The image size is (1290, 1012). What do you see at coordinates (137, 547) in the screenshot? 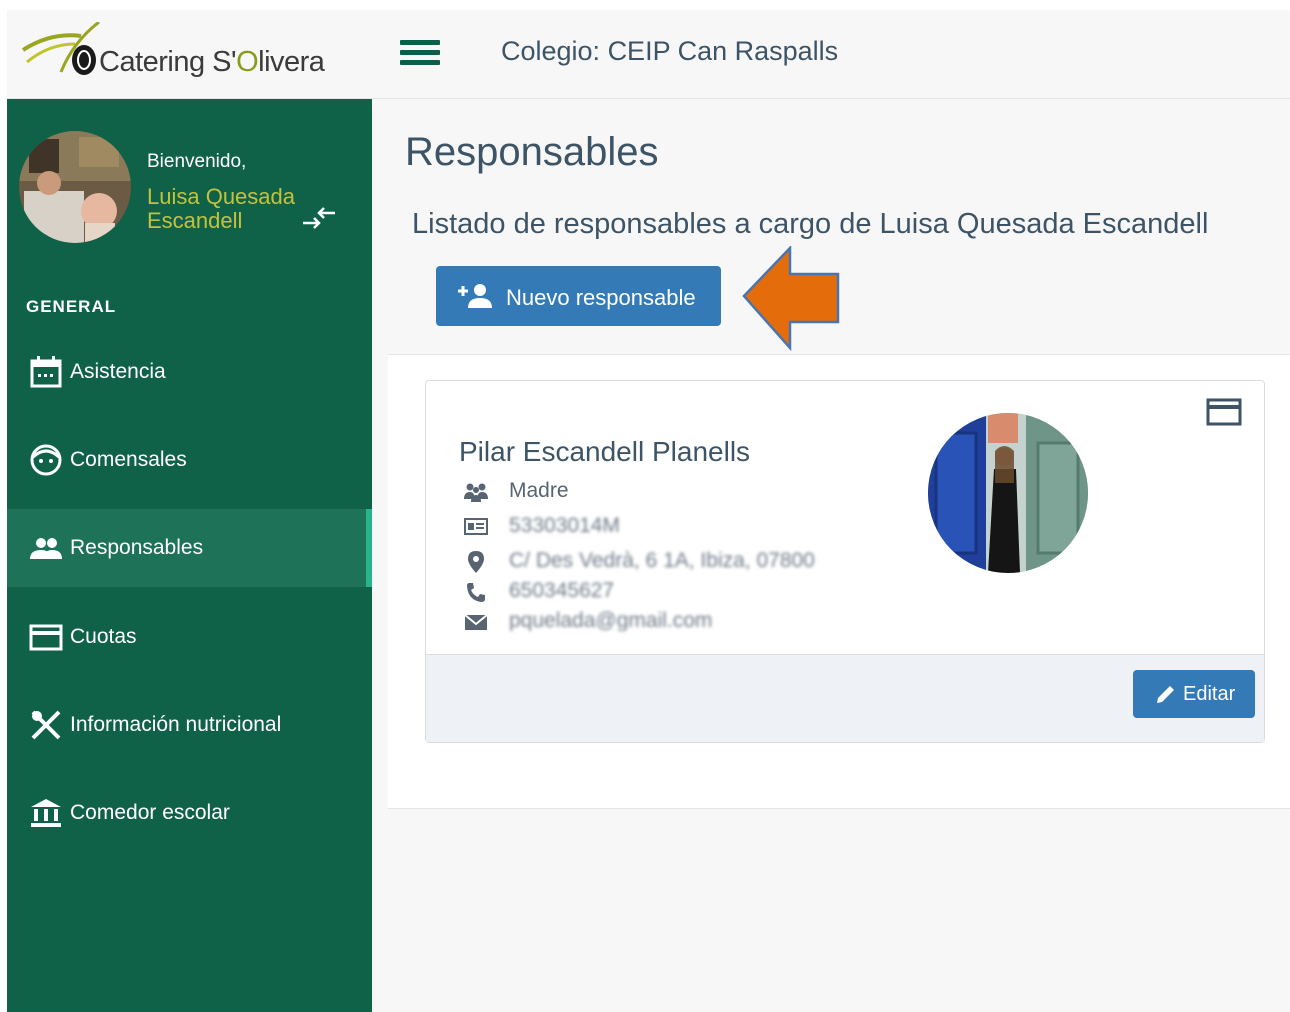
I see `sidebar-item-label: Responsables` at bounding box center [137, 547].